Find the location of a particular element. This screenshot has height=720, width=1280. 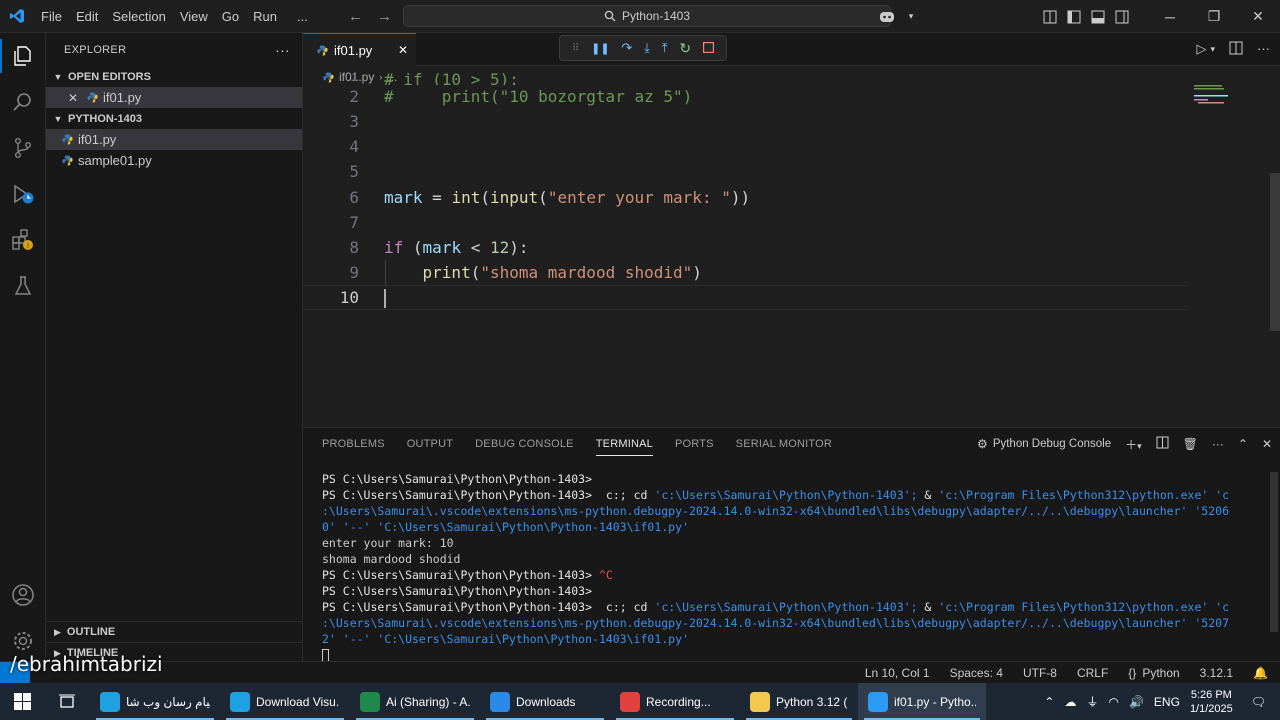

open-editors-section: ▼ OPEN EDITORS is located at coordinates (174, 76).